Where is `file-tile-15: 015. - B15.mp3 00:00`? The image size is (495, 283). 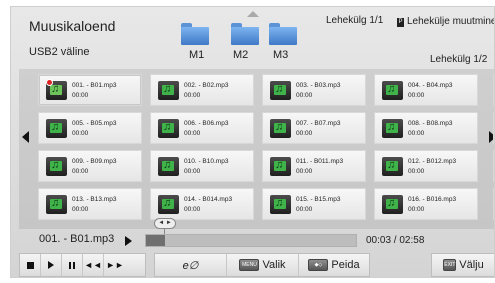 file-tile-15: 015. - B15.mp3 00:00 is located at coordinates (314, 204).